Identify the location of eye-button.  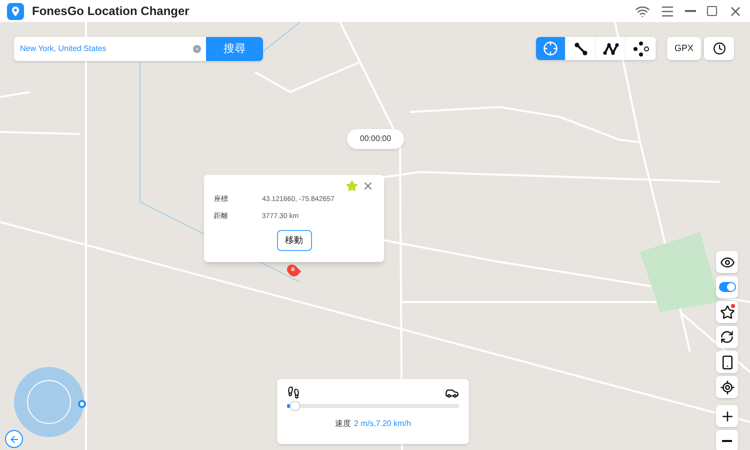
(727, 262).